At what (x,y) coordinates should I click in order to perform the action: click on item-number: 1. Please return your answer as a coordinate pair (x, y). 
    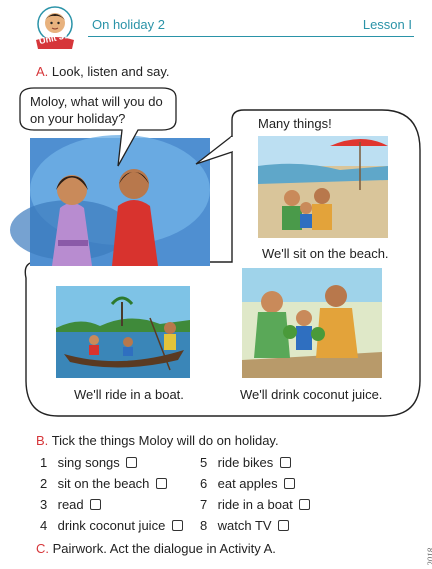
    Looking at the image, I should click on (44, 462).